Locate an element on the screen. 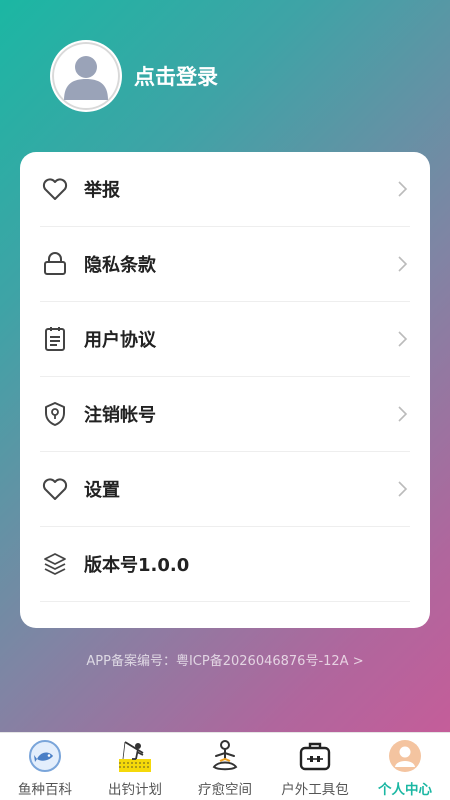  tab-fishing-plan: 出钓计划 is located at coordinates (135, 766).